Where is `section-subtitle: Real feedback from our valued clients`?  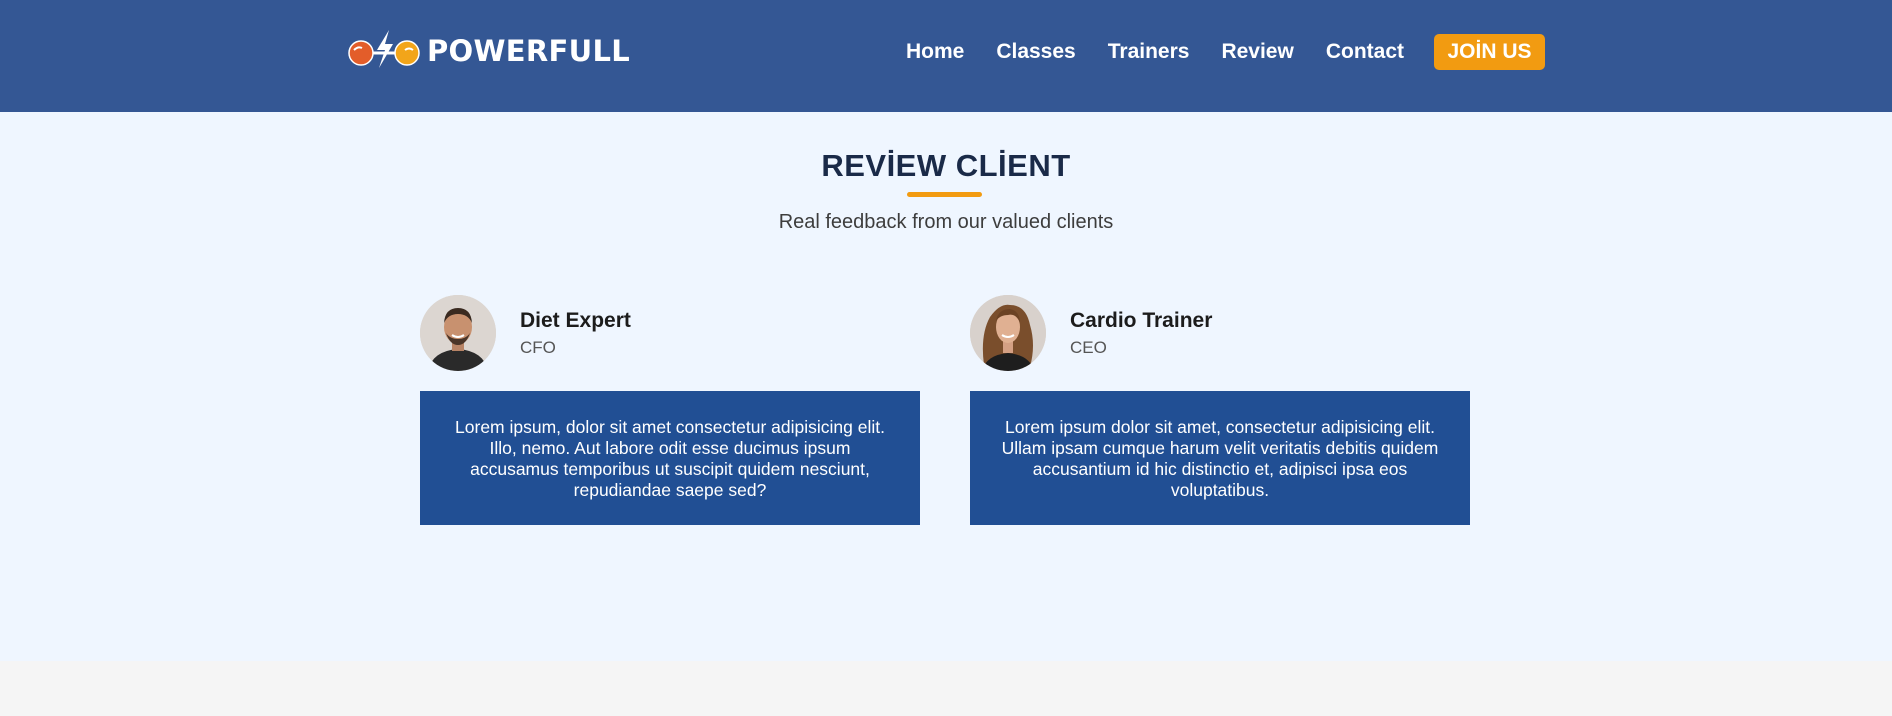 section-subtitle: Real feedback from our valued clients is located at coordinates (946, 222).